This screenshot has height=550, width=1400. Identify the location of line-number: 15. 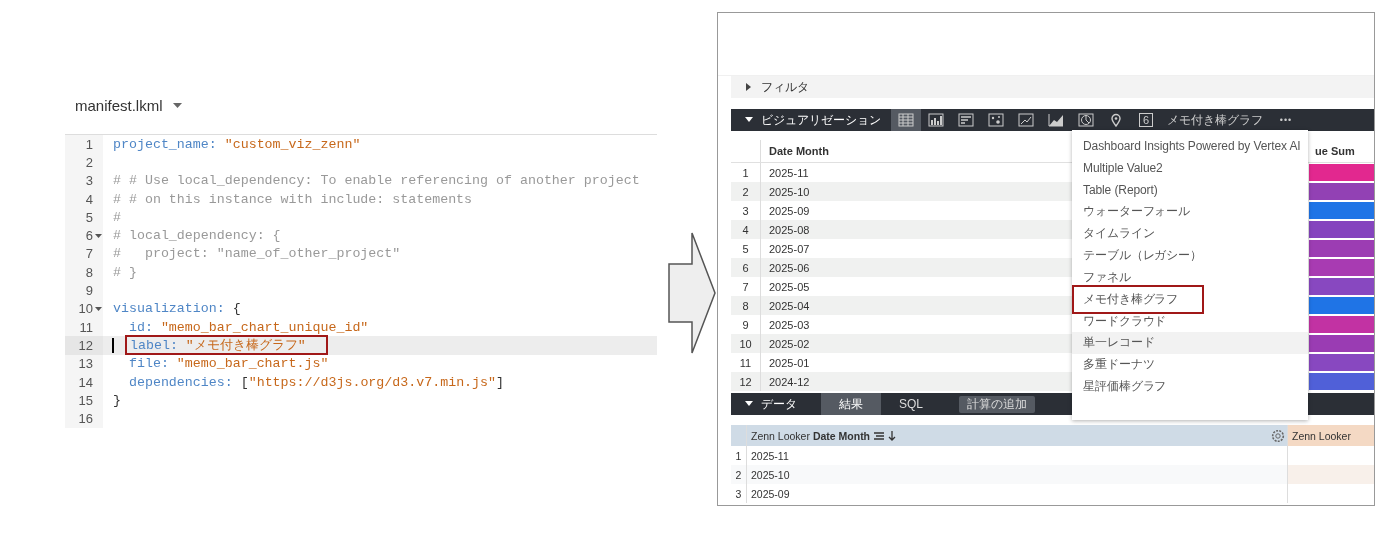
(85, 400).